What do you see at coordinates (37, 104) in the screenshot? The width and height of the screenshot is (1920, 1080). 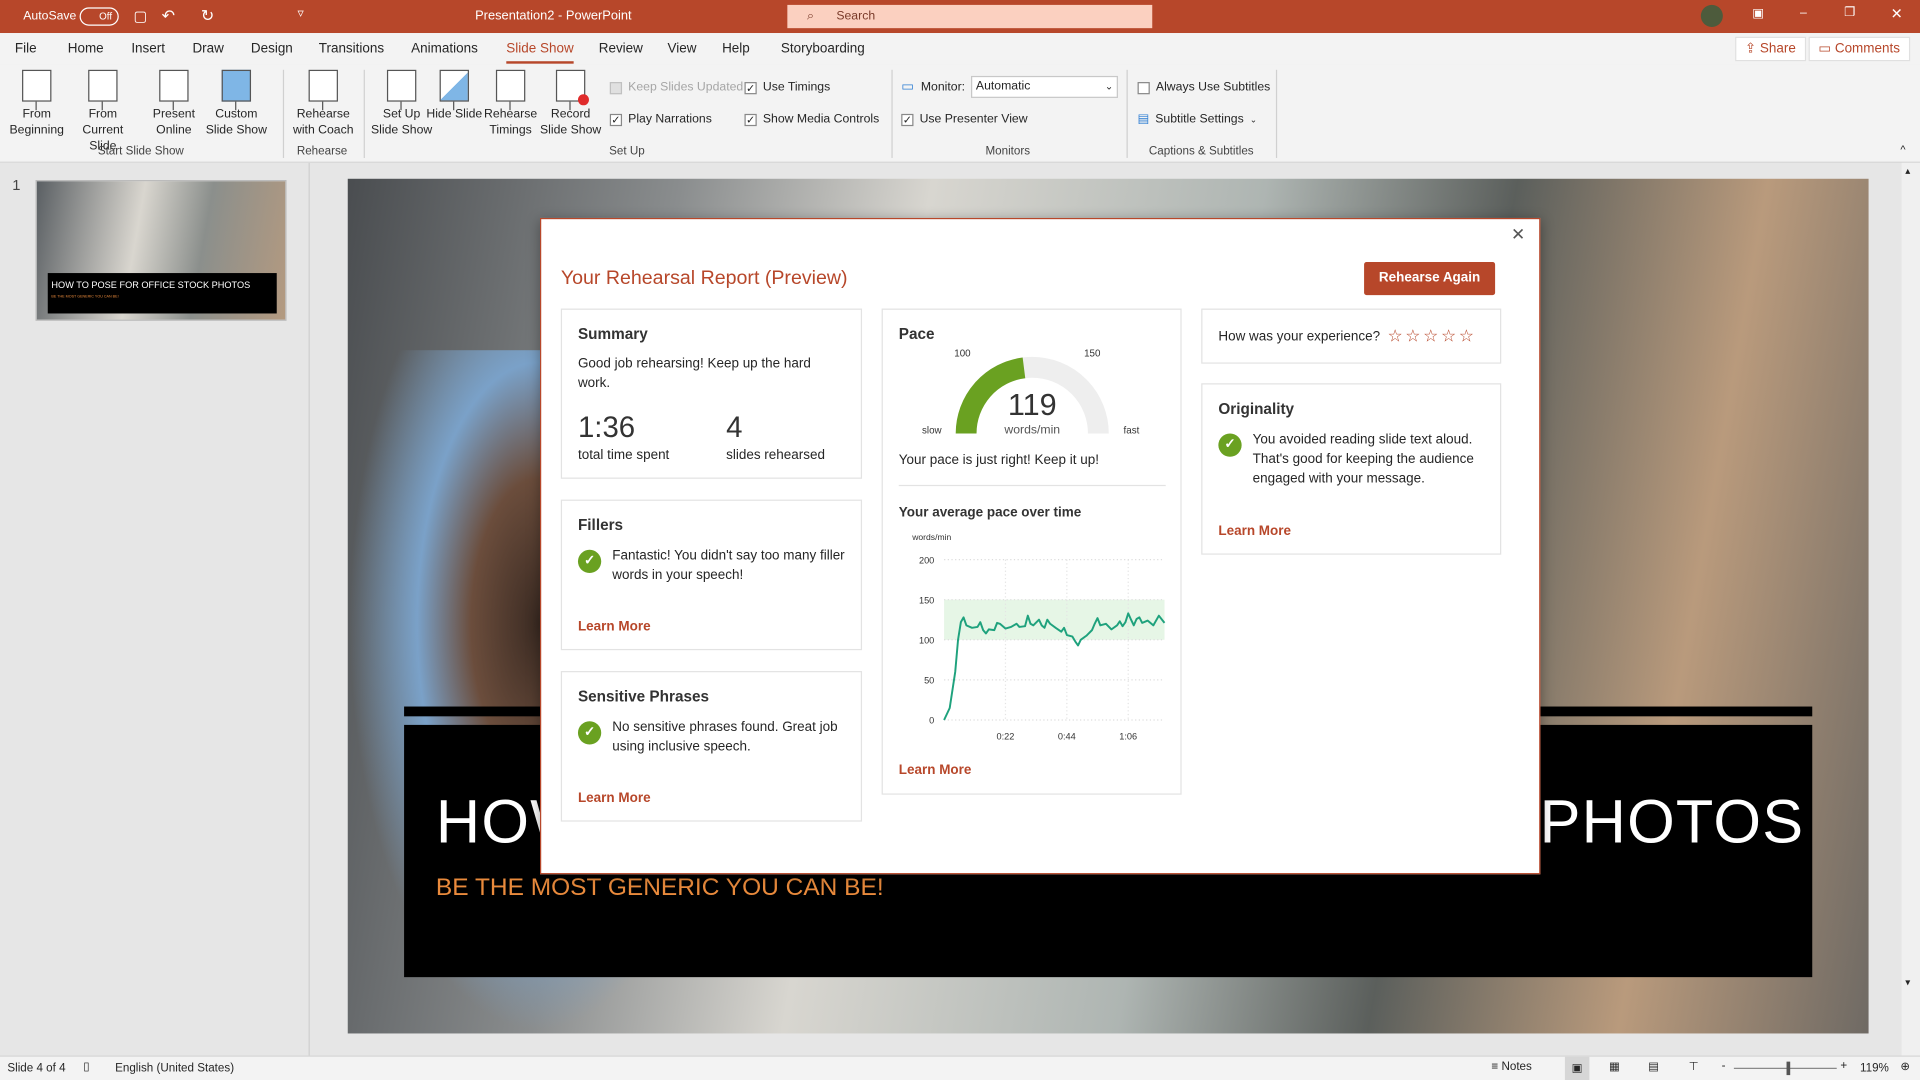 I see `from-beginning-button: From Beginning` at bounding box center [37, 104].